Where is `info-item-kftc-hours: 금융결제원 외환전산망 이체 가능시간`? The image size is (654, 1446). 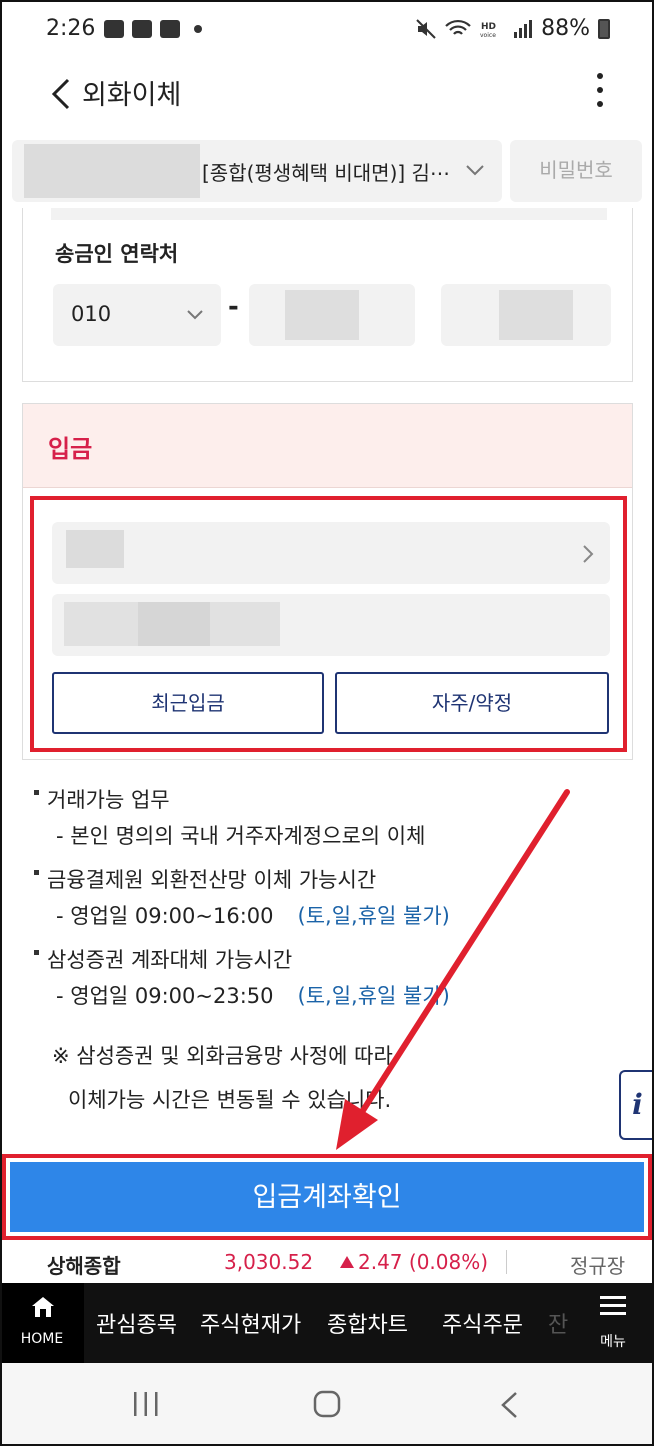 info-item-kftc-hours: 금융결제원 외환전산망 이체 가능시간 is located at coordinates (205, 879).